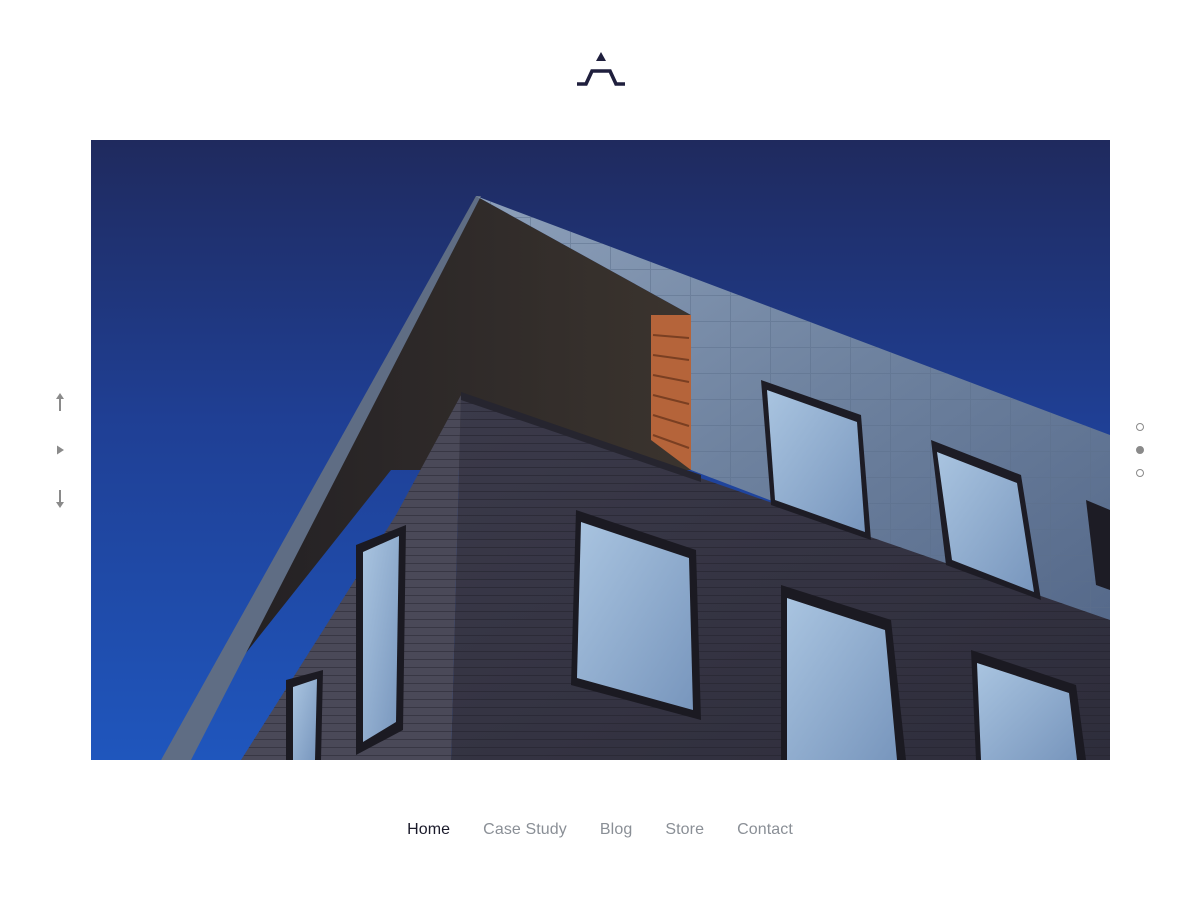 Image resolution: width=1200 pixels, height=900 pixels. I want to click on main-navigation: Home Case Study Blog Store Contact, so click(600, 830).